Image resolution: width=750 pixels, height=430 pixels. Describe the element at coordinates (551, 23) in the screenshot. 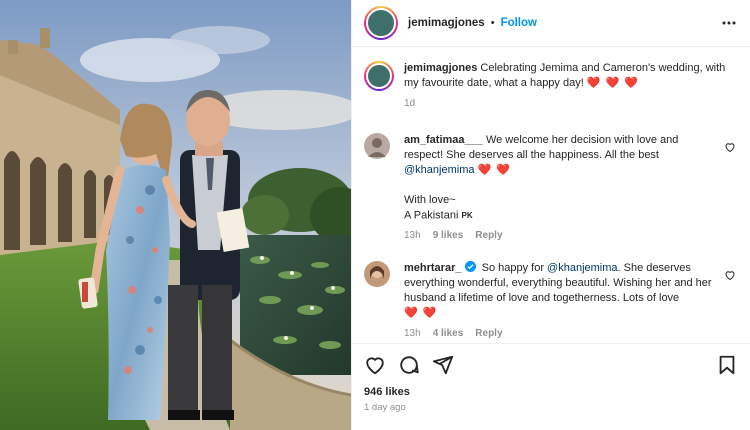

I see `post-header: jemimagjones • Follow` at that location.